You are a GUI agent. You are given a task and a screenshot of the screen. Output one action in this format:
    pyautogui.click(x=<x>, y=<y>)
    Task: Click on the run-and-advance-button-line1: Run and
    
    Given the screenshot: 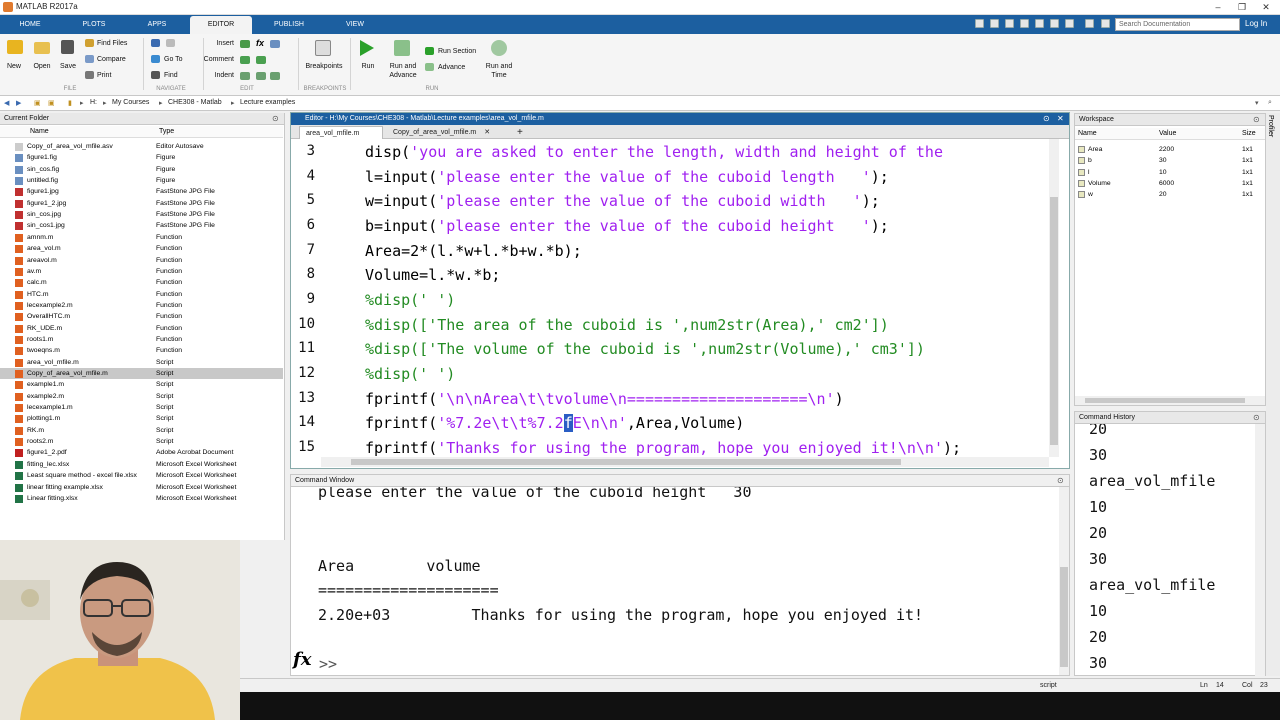 What is the action you would take?
    pyautogui.click(x=403, y=67)
    